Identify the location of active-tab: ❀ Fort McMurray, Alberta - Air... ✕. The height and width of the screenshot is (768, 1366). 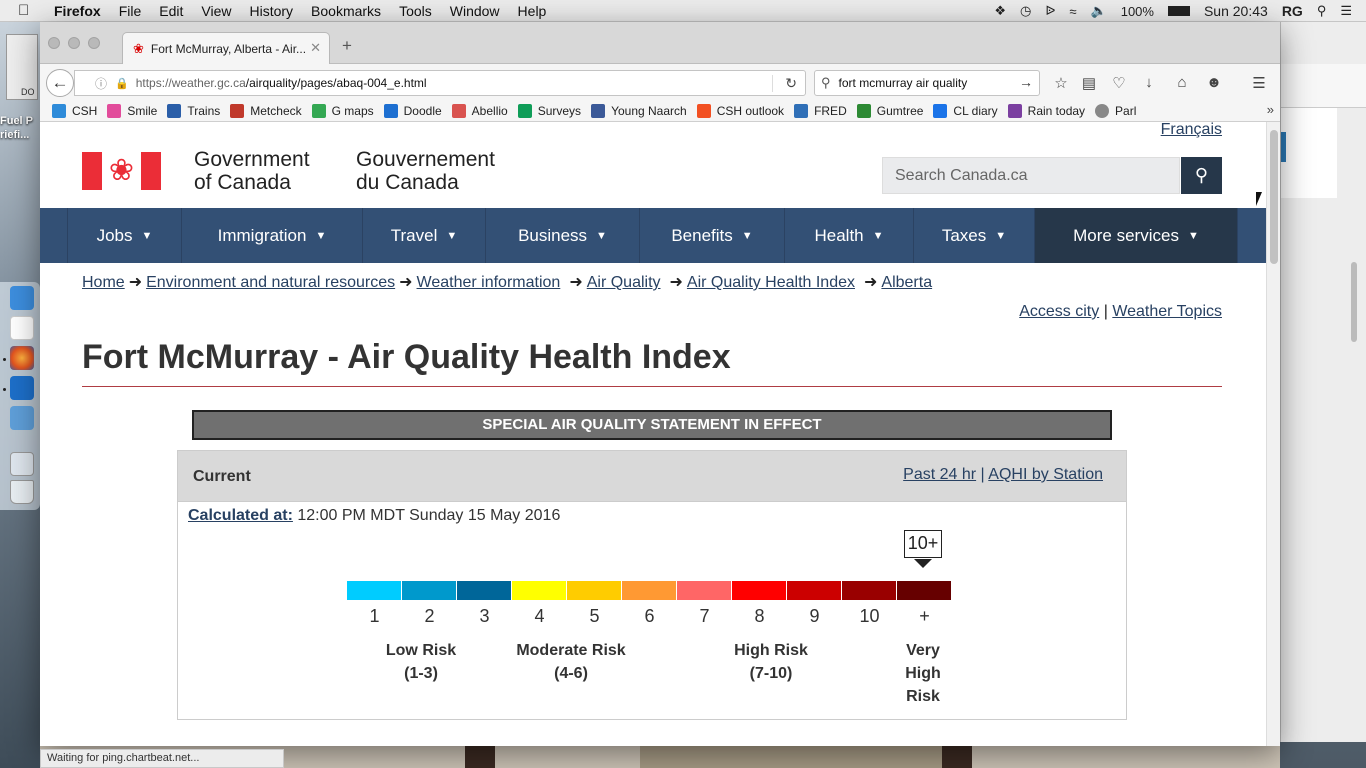
(226, 48).